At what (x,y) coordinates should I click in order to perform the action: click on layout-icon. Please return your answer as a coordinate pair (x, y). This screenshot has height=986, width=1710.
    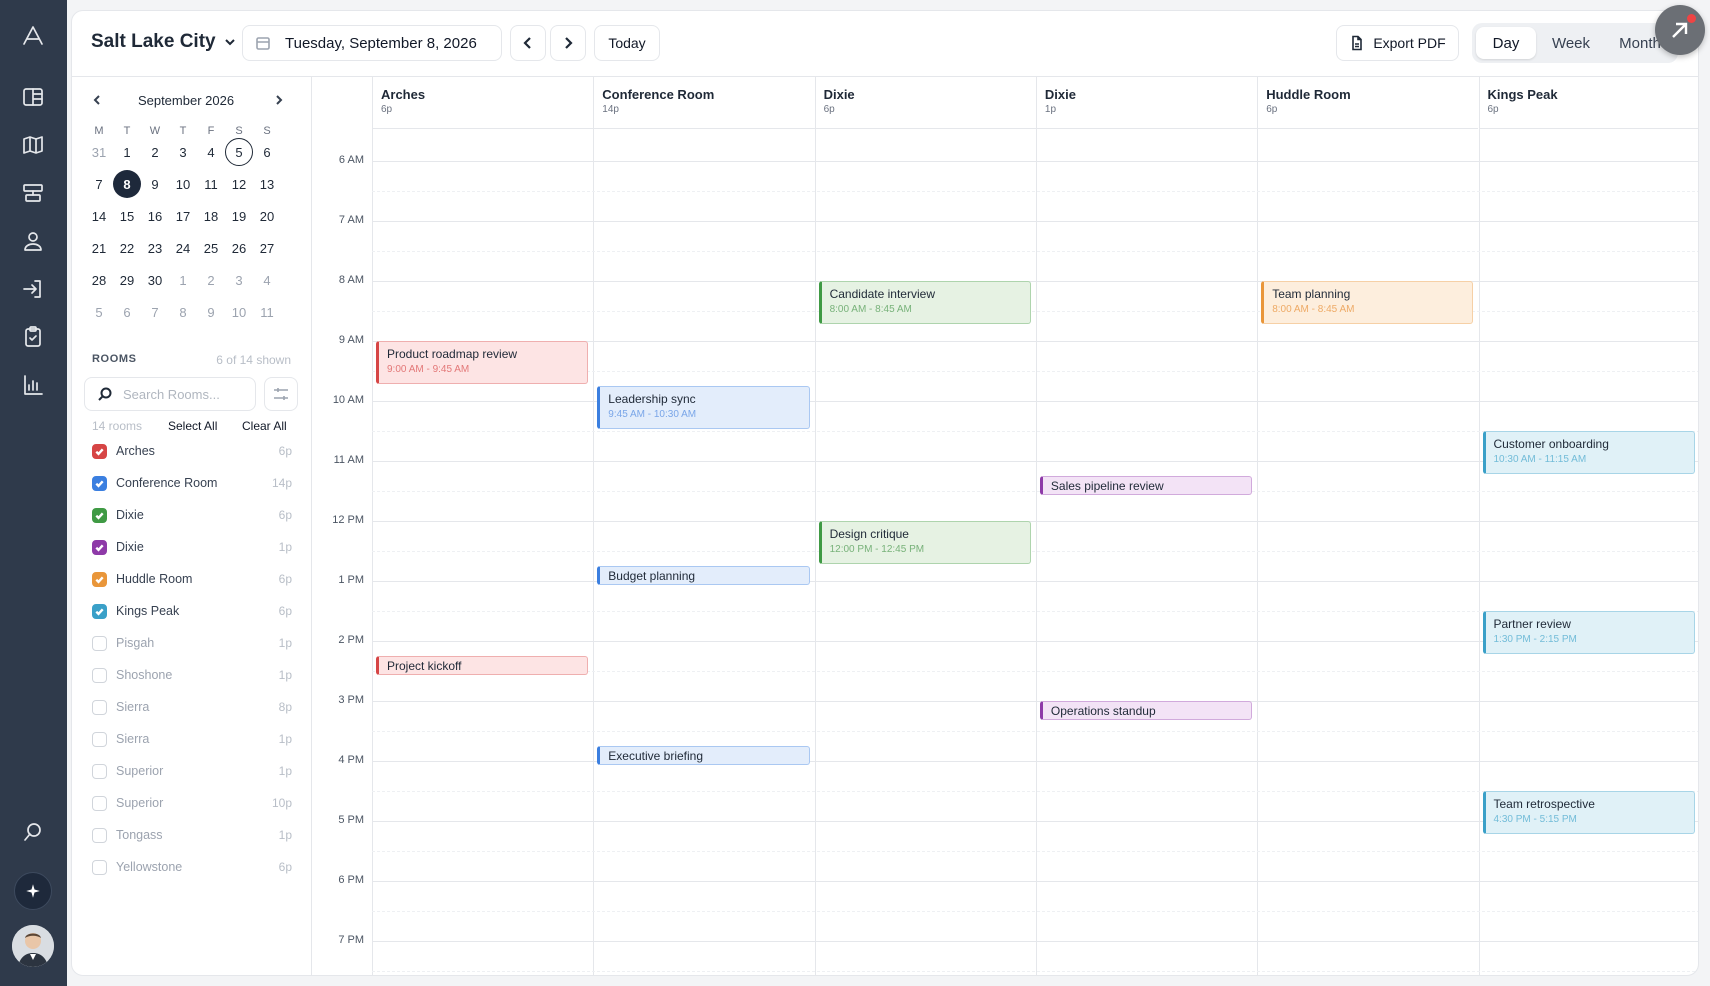
    Looking at the image, I should click on (33, 97).